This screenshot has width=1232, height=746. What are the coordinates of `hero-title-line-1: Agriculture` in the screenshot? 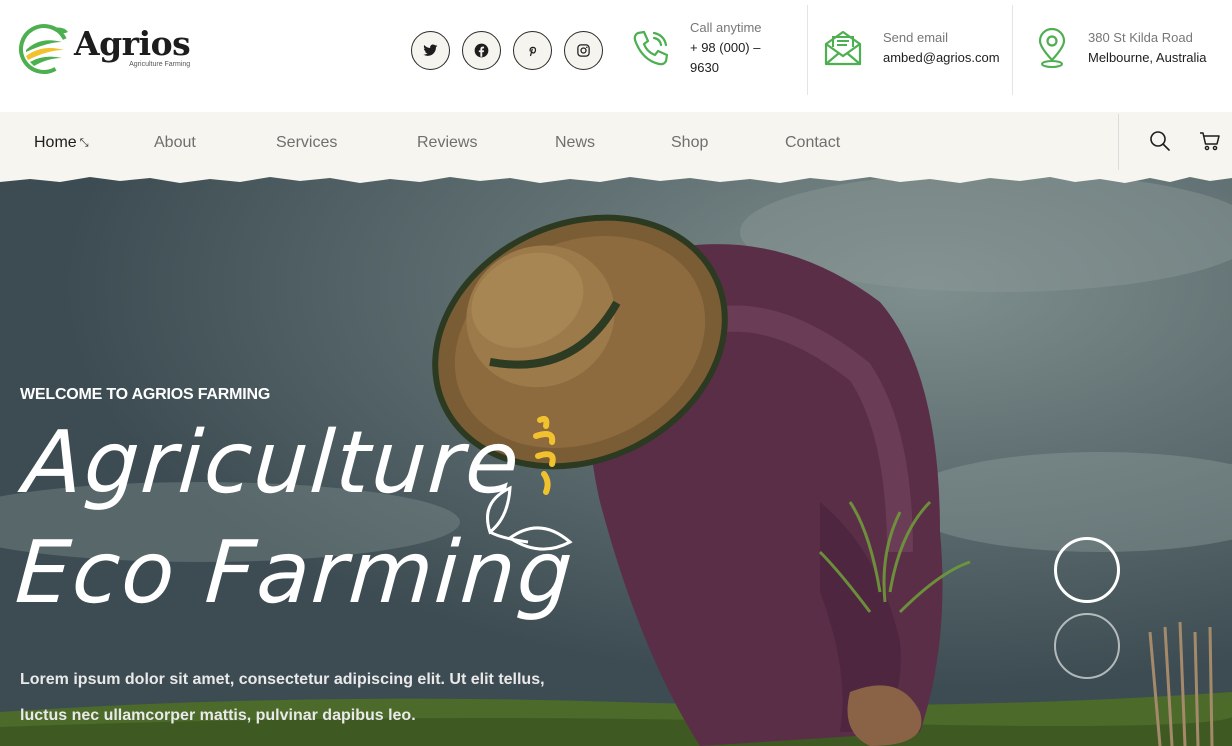 It's located at (272, 463).